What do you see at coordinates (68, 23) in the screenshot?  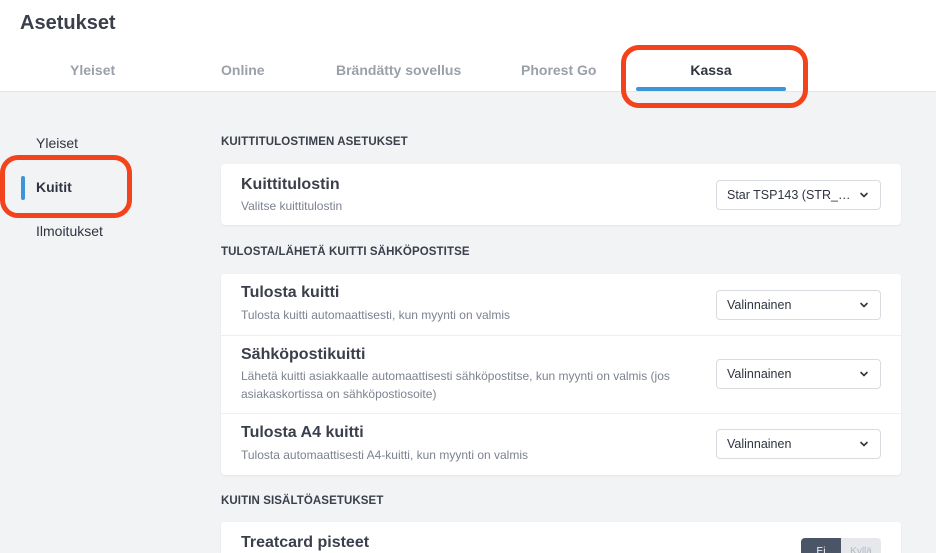 I see `page-title: Asetukset` at bounding box center [68, 23].